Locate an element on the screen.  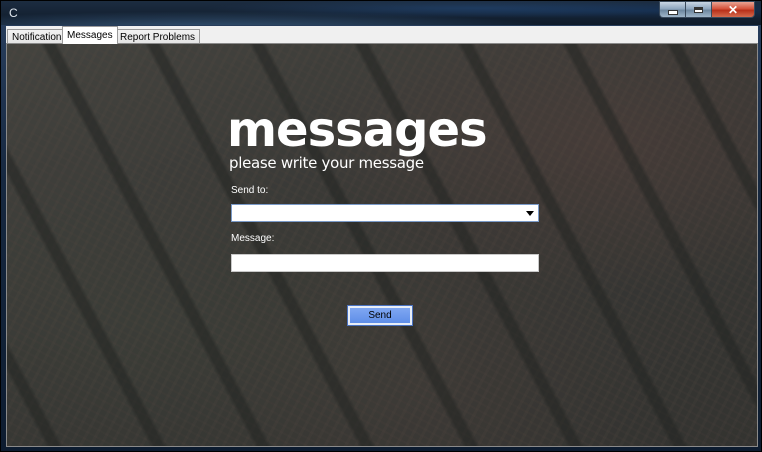
close-icon: ✕ is located at coordinates (733, 9).